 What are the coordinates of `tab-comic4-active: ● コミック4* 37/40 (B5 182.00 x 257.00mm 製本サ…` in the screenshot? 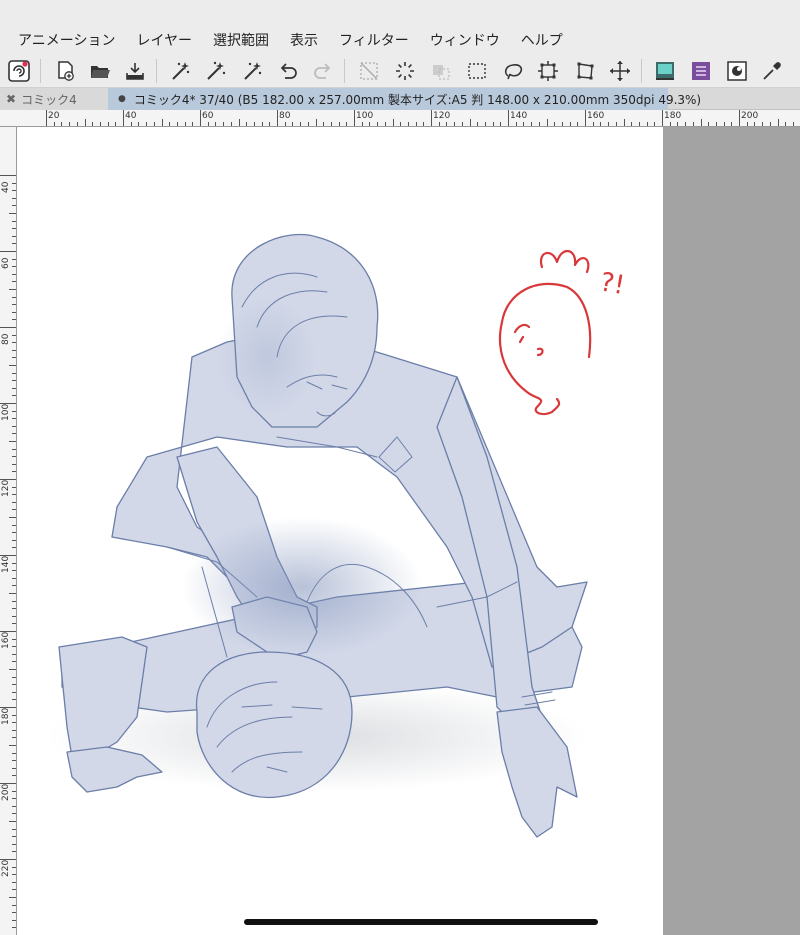 It's located at (404, 99).